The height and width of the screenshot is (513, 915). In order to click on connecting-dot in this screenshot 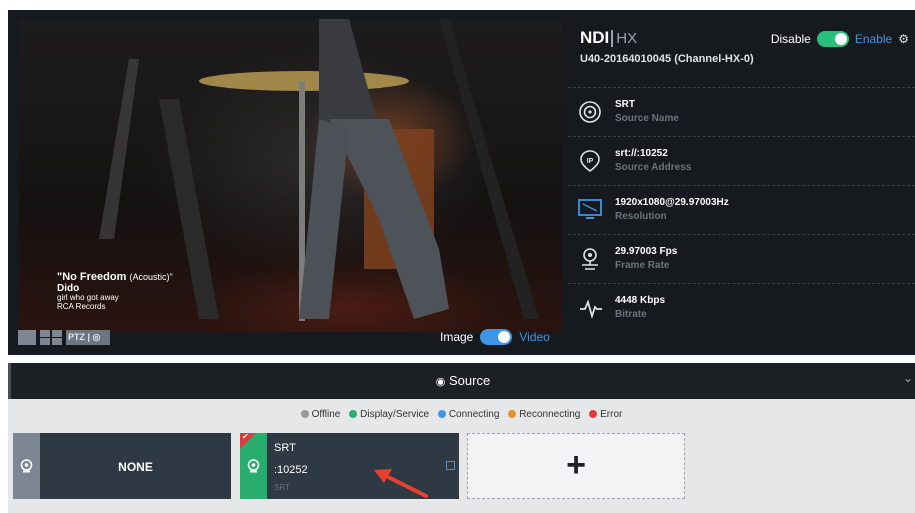, I will do `click(441, 414)`.